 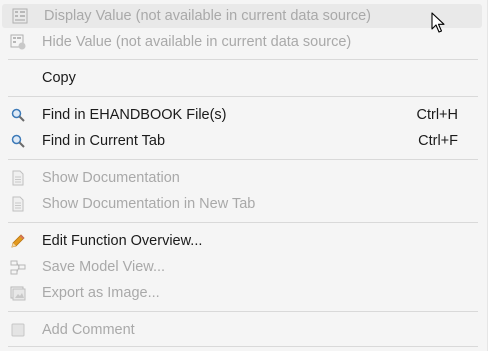 I want to click on menu-item-show-documentation: Show Documentation, so click(x=241, y=178).